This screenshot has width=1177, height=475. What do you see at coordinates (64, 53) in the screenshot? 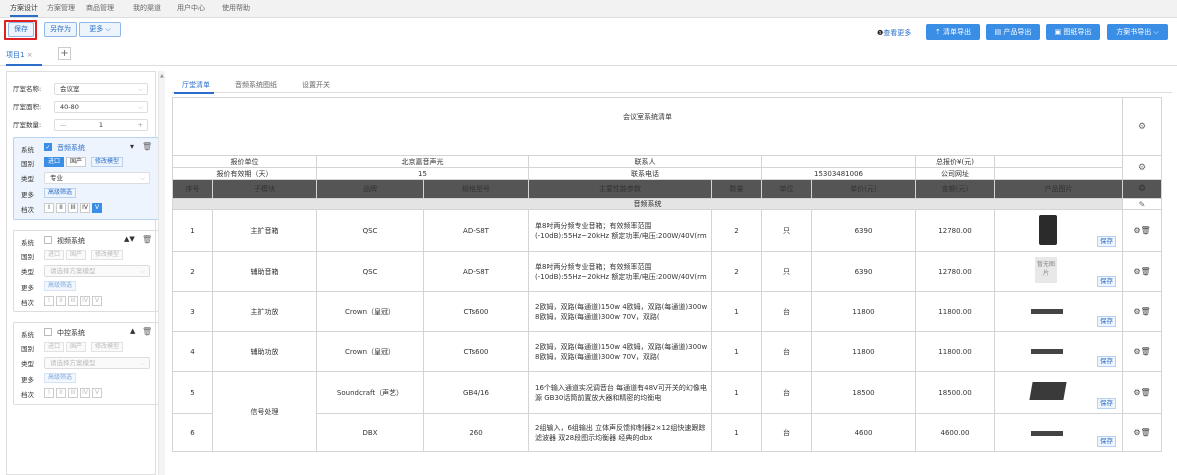
I see `add-tab-button: +` at bounding box center [64, 53].